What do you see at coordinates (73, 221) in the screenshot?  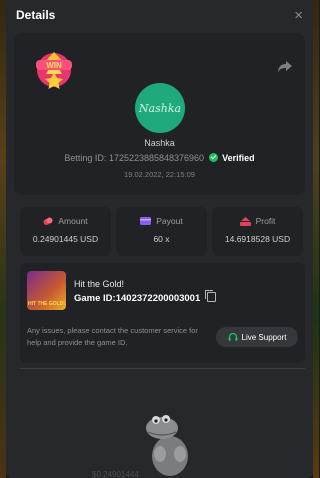 I see `stat-amount-label: Amount` at bounding box center [73, 221].